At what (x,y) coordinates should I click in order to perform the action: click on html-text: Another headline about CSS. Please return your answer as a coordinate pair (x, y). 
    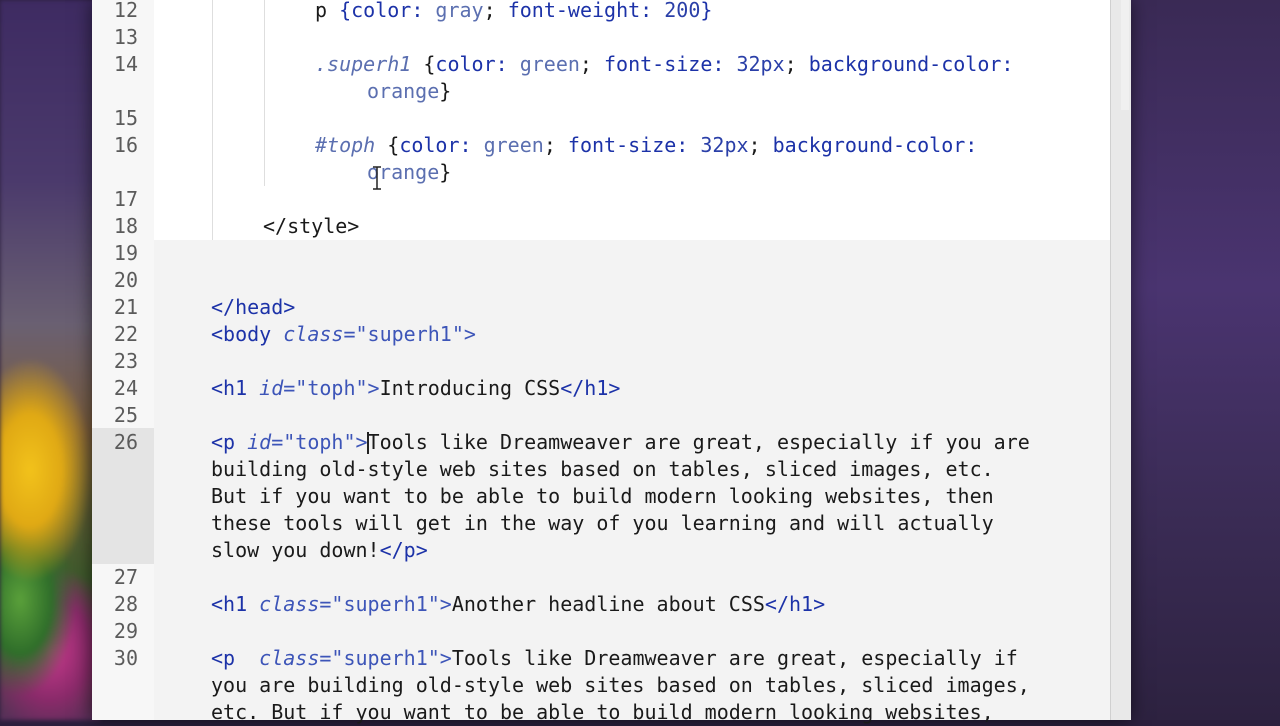
    Looking at the image, I should click on (608, 604).